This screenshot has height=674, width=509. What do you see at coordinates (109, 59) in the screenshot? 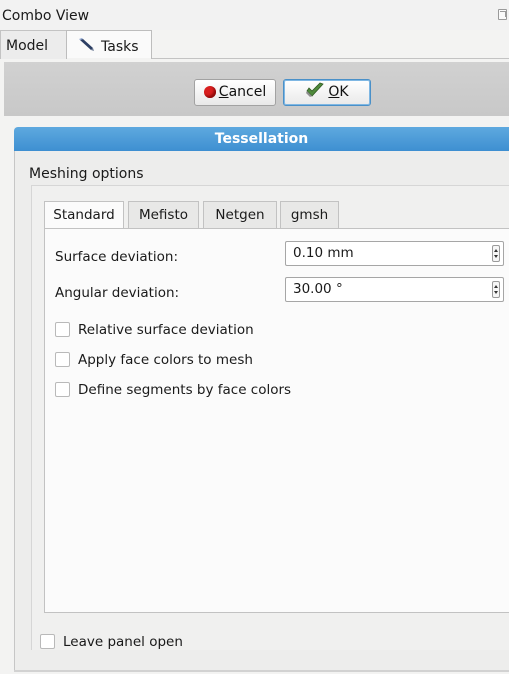
I see `active-tab-gap` at bounding box center [109, 59].